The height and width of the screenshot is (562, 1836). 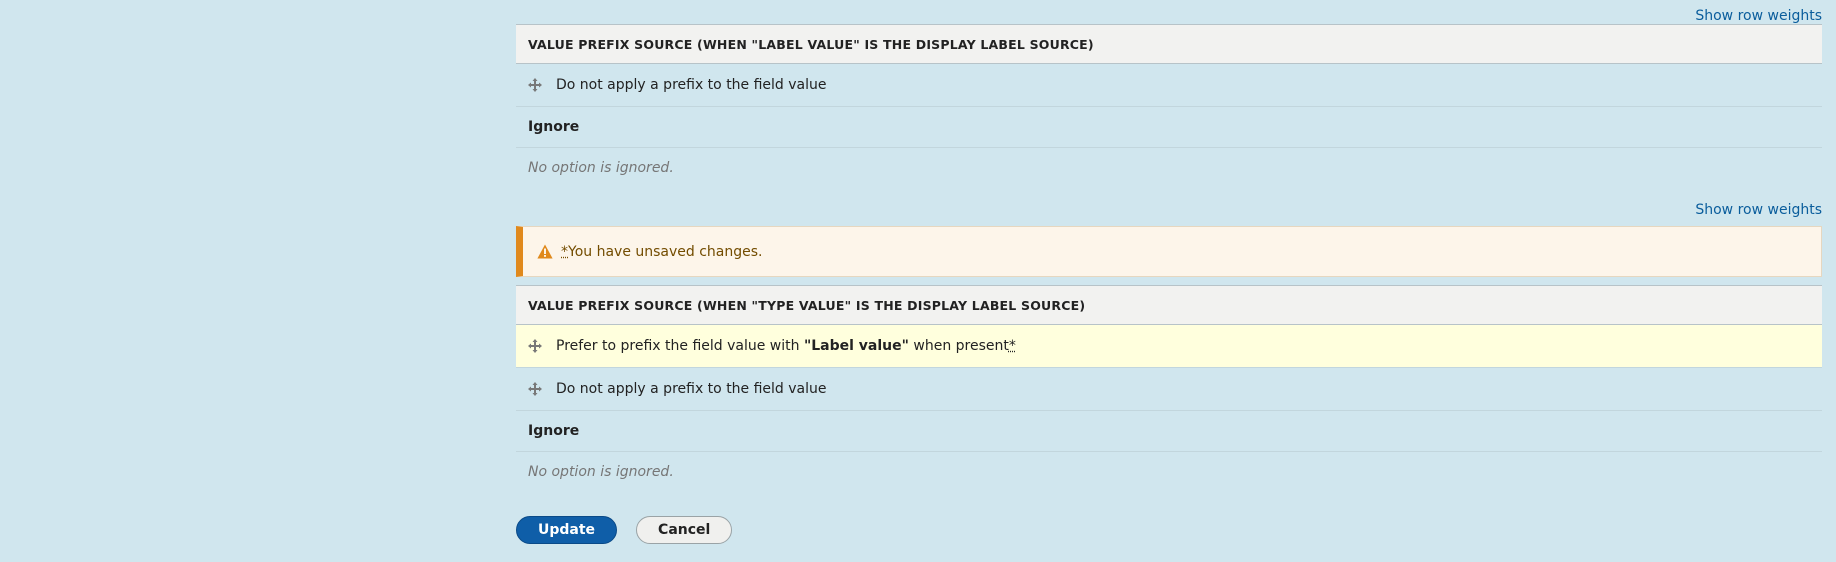 I want to click on warning-icon, so click(x=545, y=251).